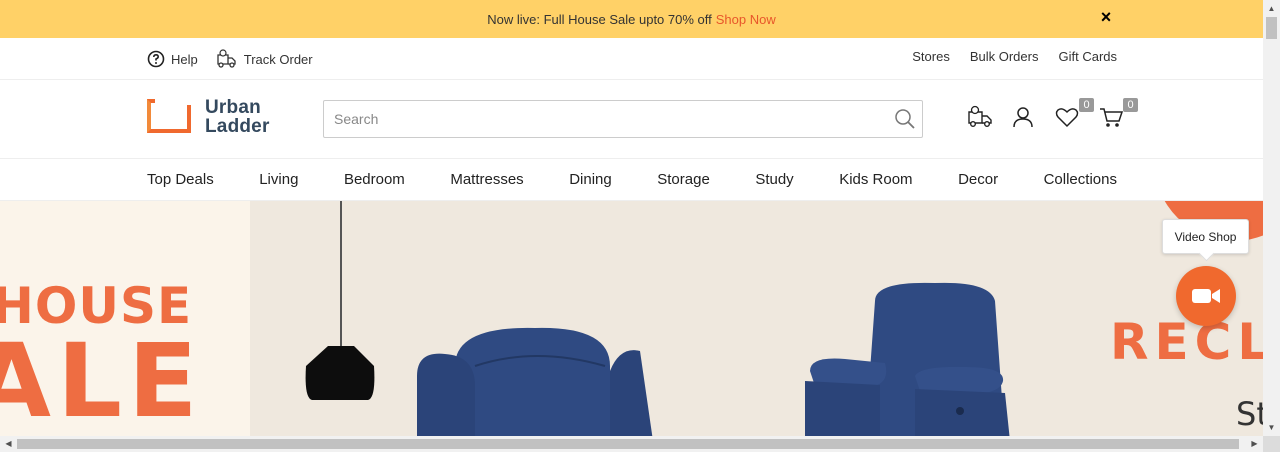 Image resolution: width=1280 pixels, height=452 pixels. I want to click on scroll-up-arrow-icon: ▲, so click(1271, 8).